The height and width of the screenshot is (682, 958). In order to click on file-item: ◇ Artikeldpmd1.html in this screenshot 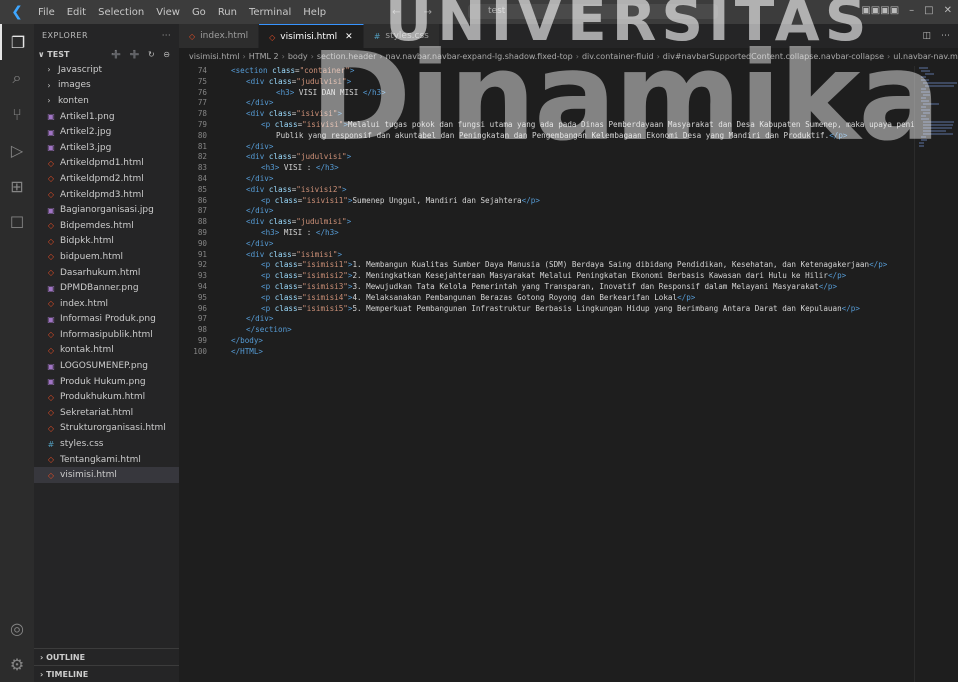, I will do `click(106, 164)`.